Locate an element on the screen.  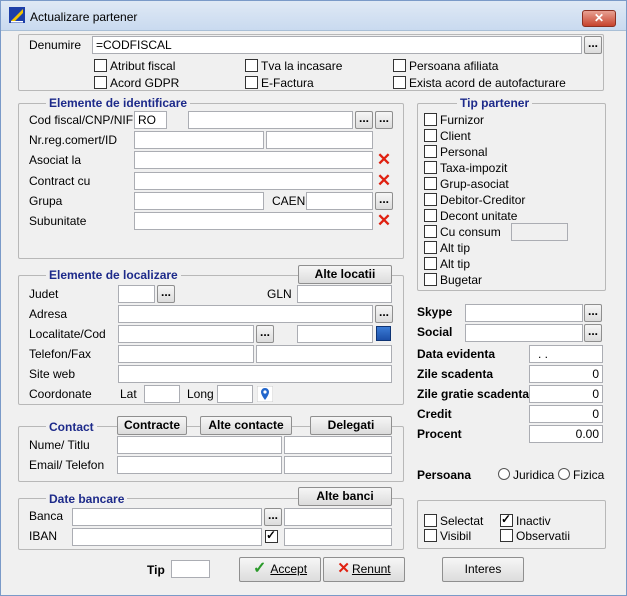
app-icon is located at coordinates (17, 15).